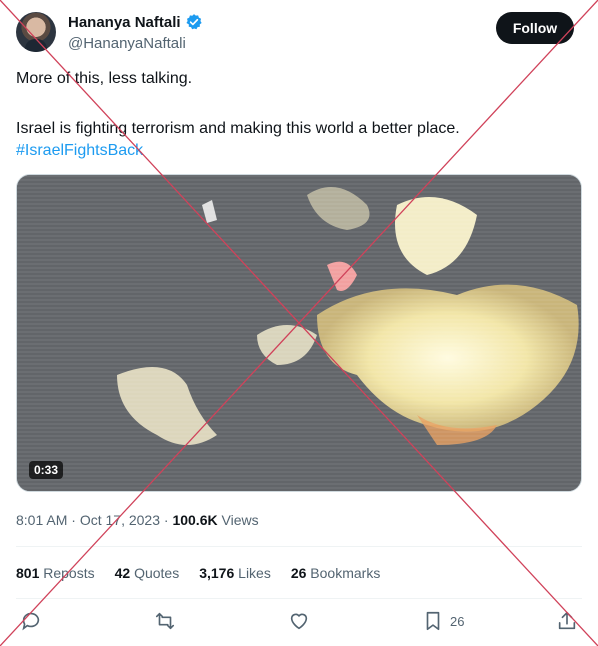 The height and width of the screenshot is (646, 598). I want to click on likes-stat: 3,176 Likes, so click(235, 573).